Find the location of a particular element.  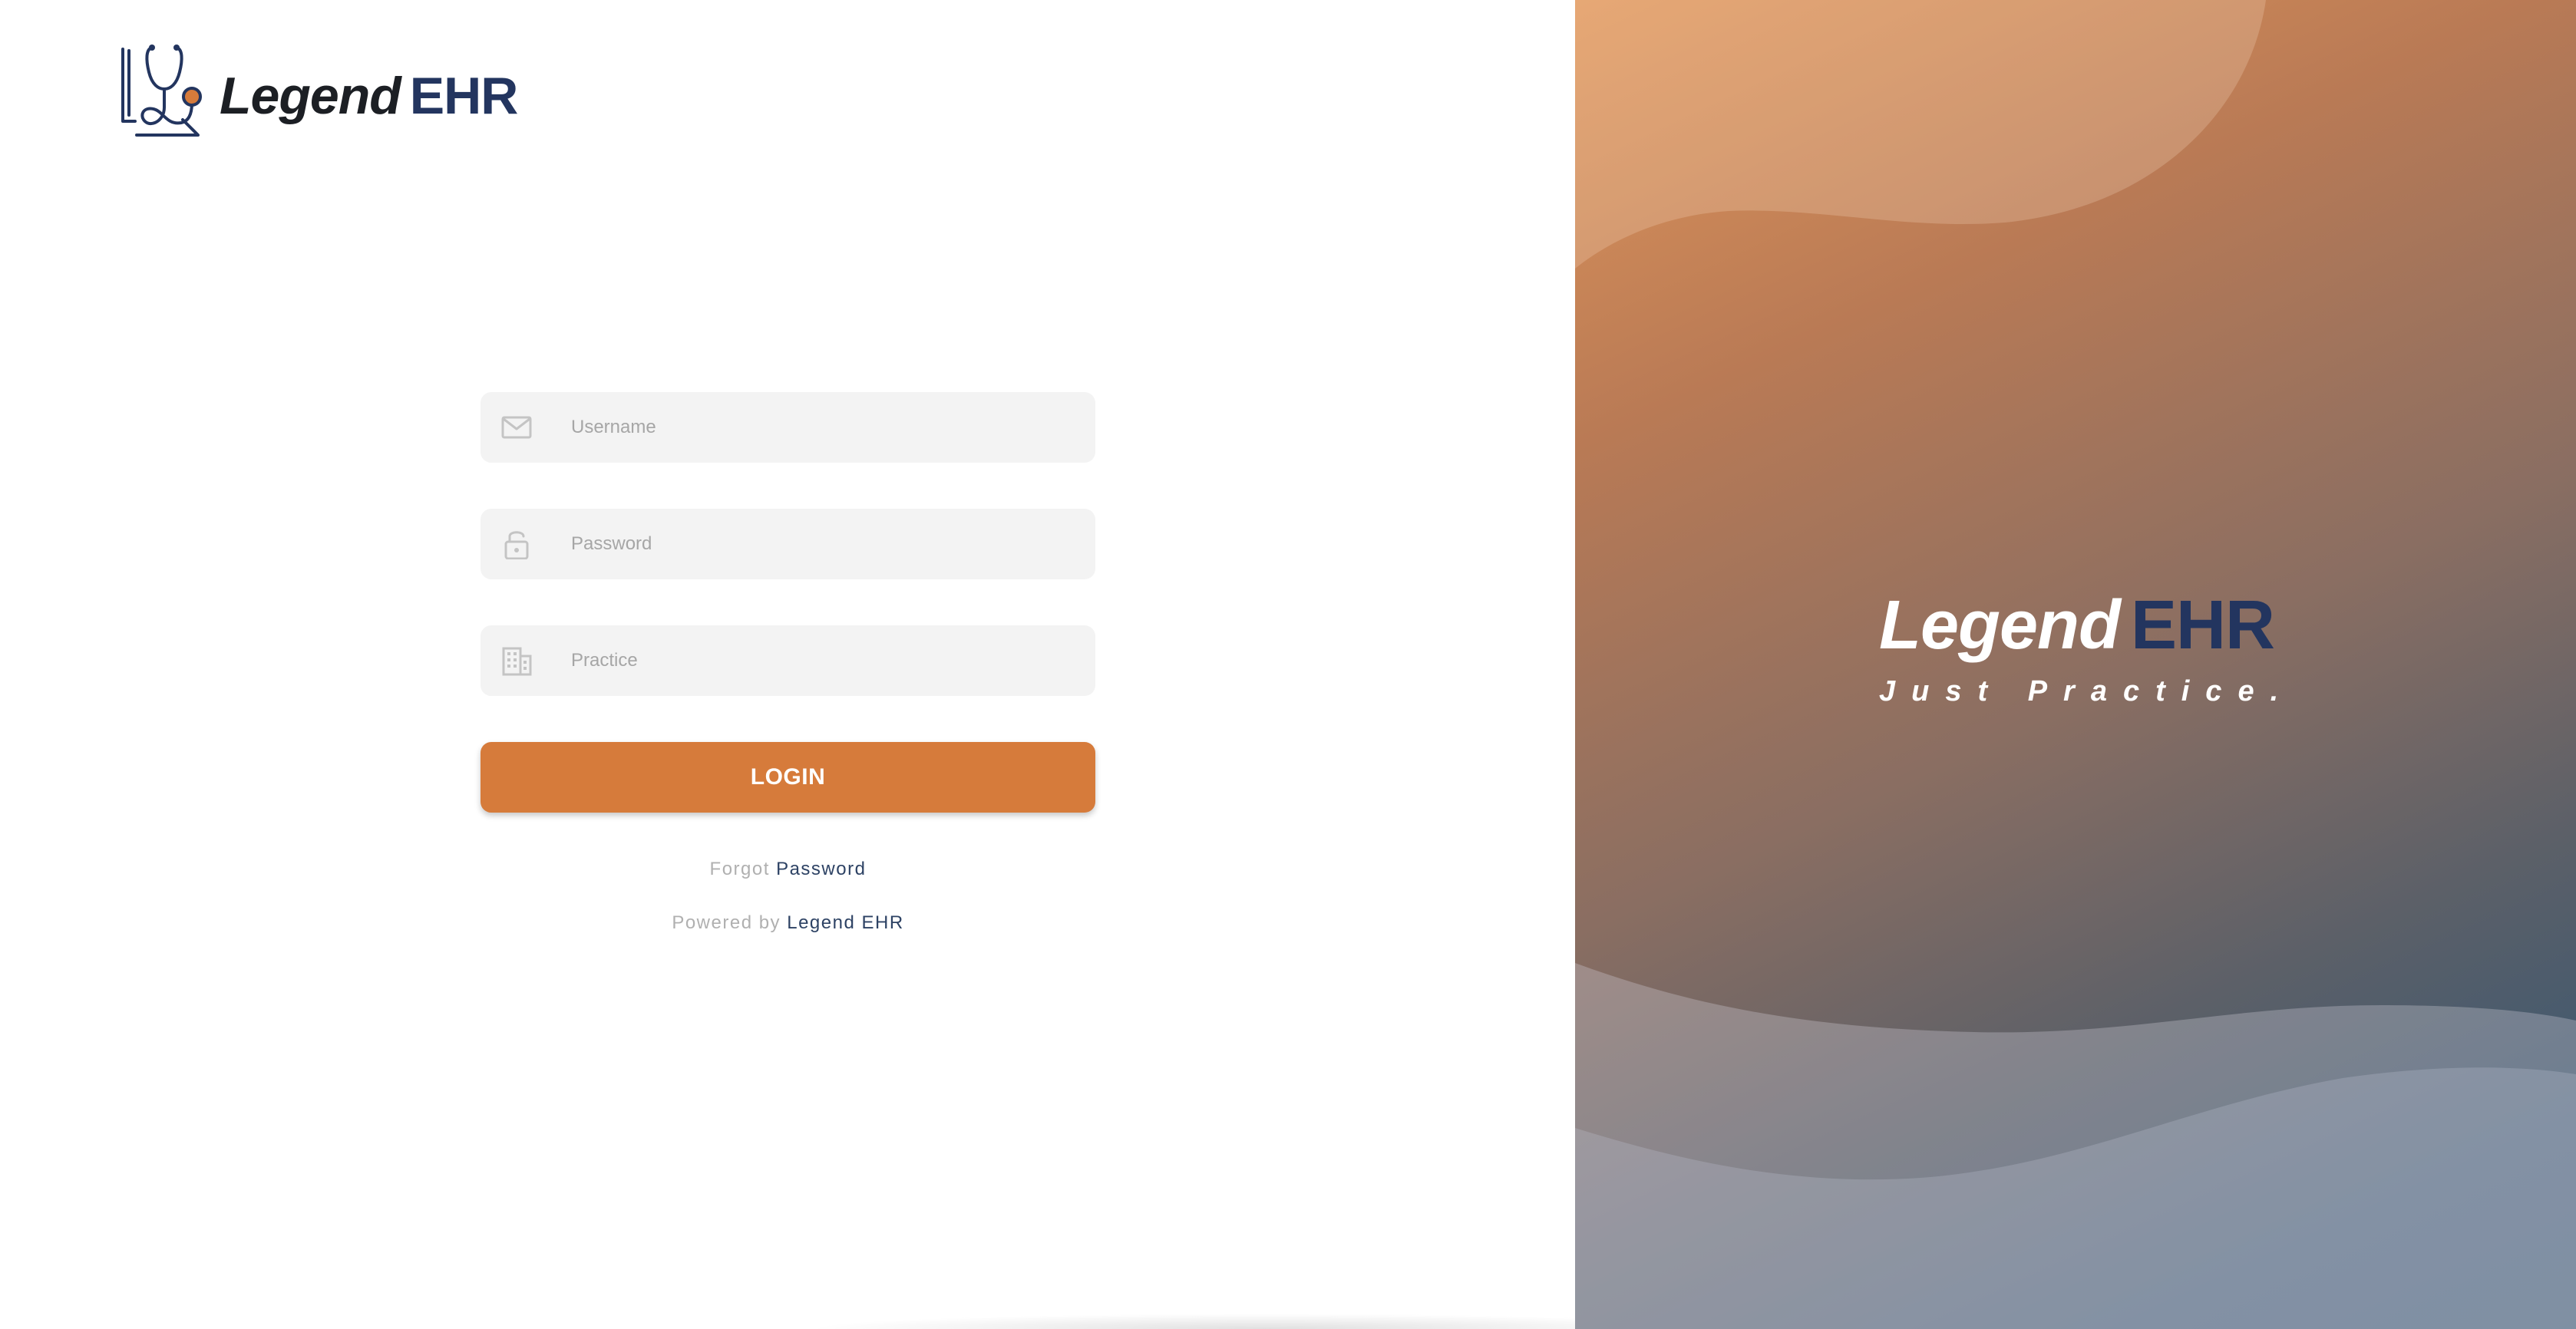

password-input is located at coordinates (824, 544).